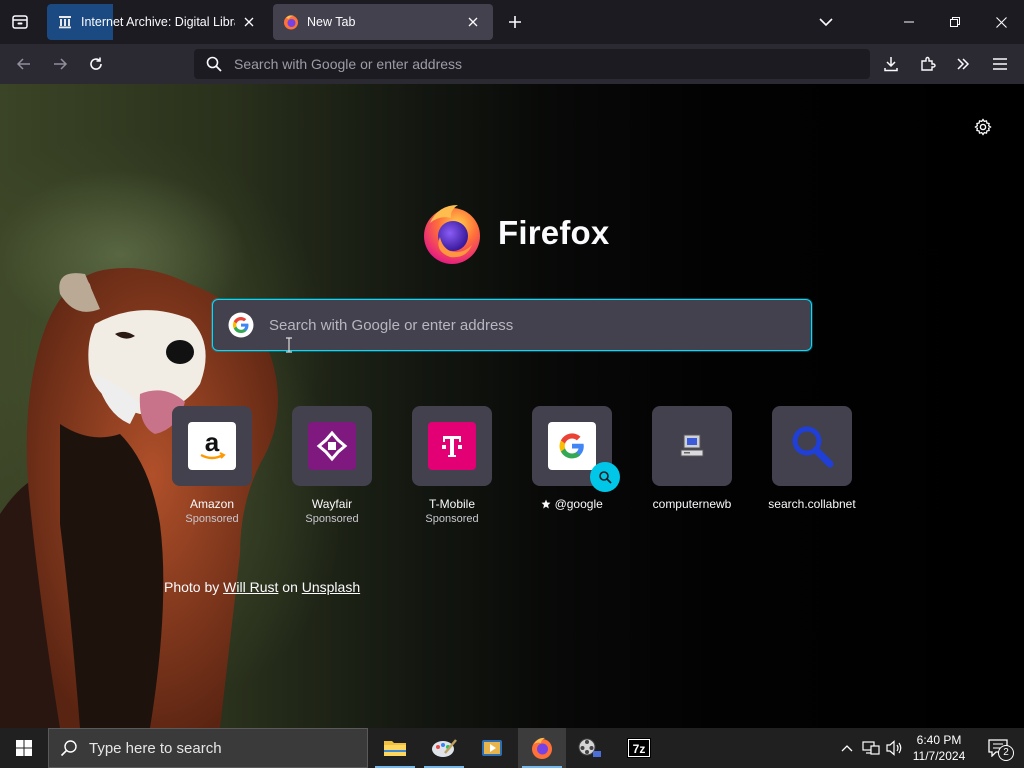  I want to click on network-tray-icon, so click(871, 748).